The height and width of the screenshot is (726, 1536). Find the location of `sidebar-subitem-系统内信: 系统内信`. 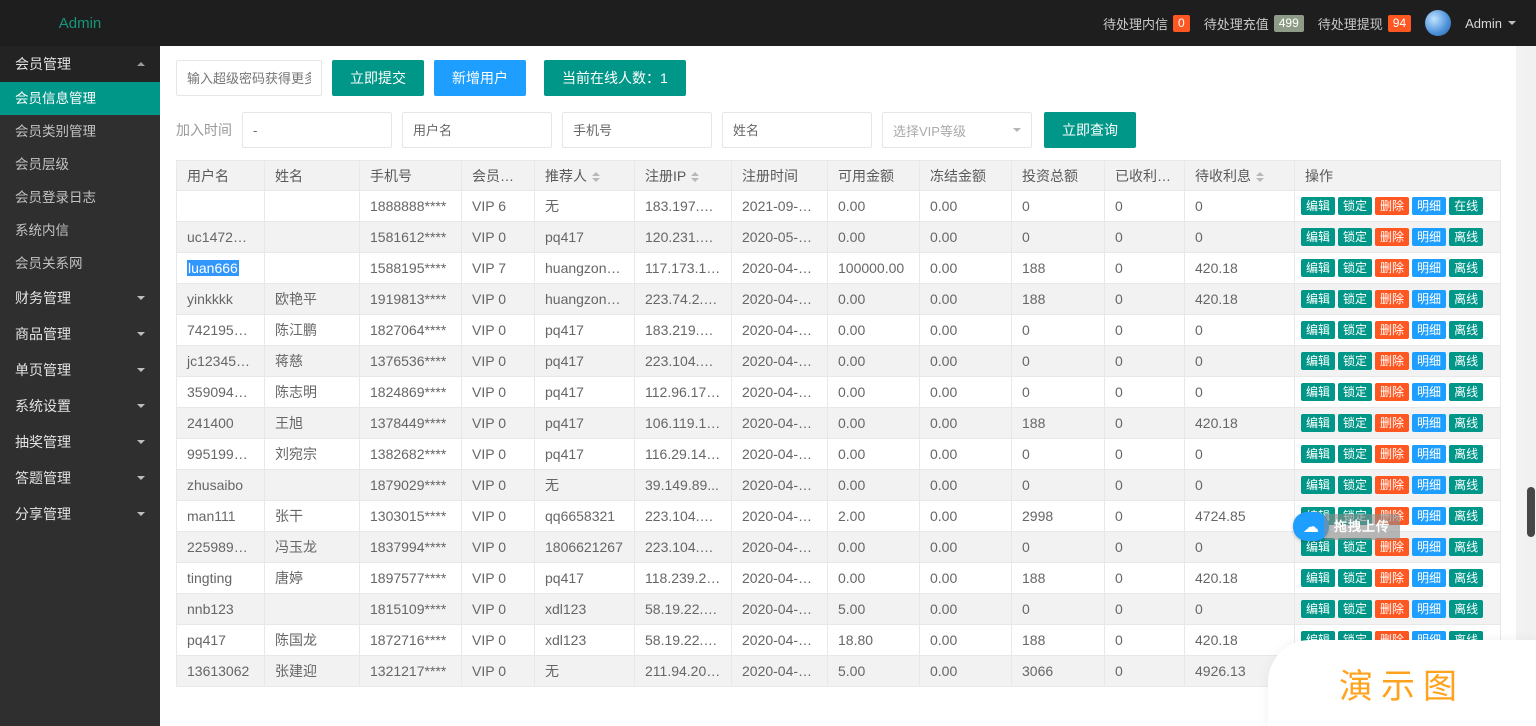

sidebar-subitem-系统内信: 系统内信 is located at coordinates (80, 230).